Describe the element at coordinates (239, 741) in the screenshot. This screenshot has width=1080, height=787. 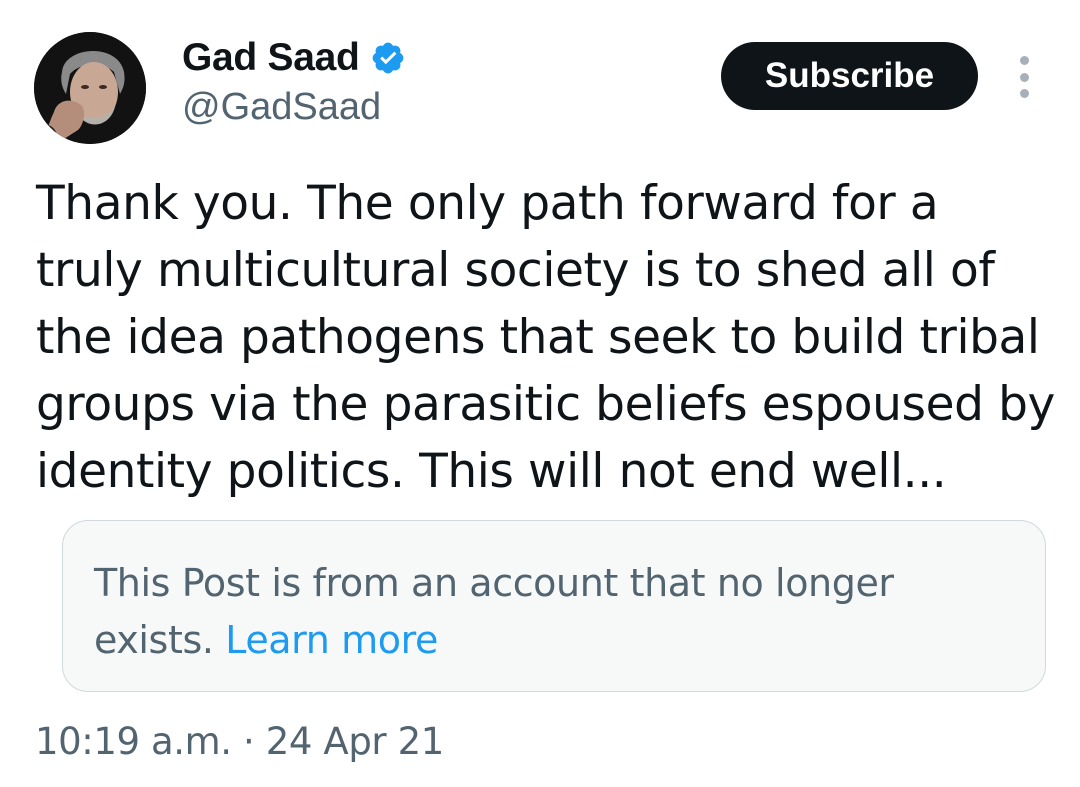
I see `post-timestamp: 10:19 a.m. · 24 Apr 21` at that location.